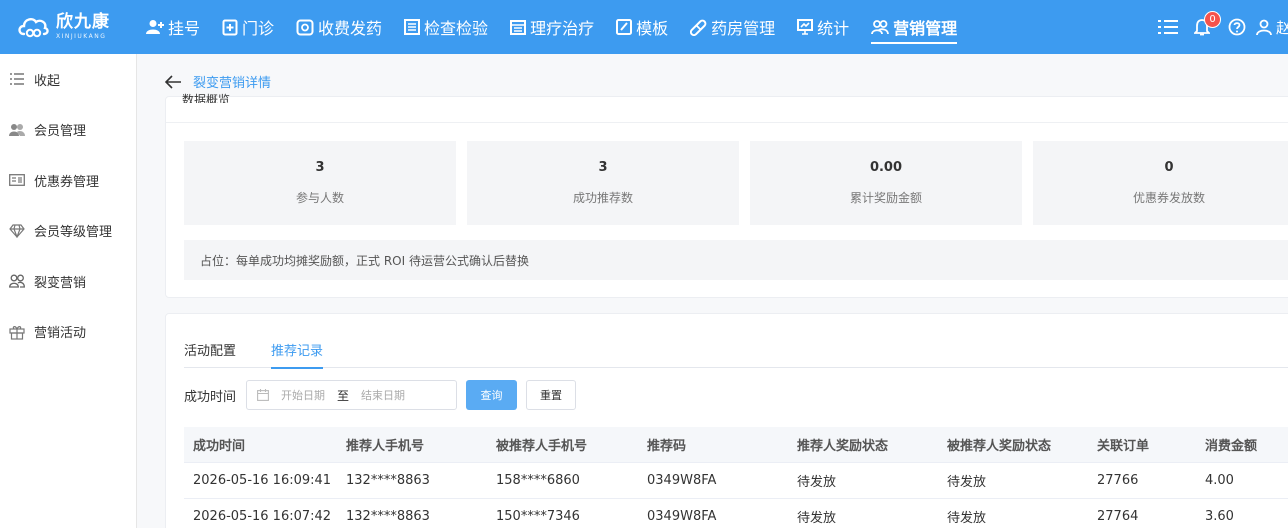  Describe the element at coordinates (305, 27) in the screenshot. I see `money-icon` at that location.